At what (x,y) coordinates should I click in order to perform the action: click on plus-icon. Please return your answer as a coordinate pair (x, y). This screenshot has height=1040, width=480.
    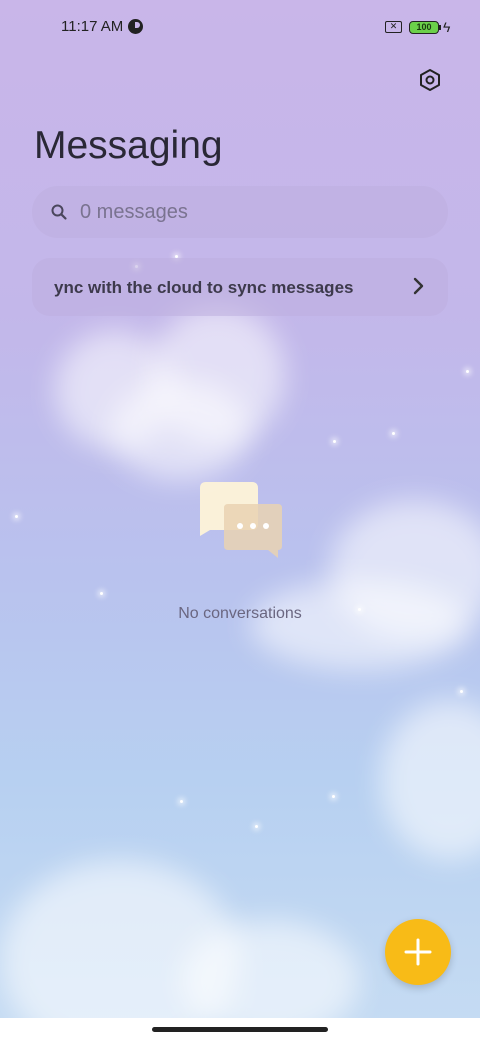
    Looking at the image, I should click on (418, 952).